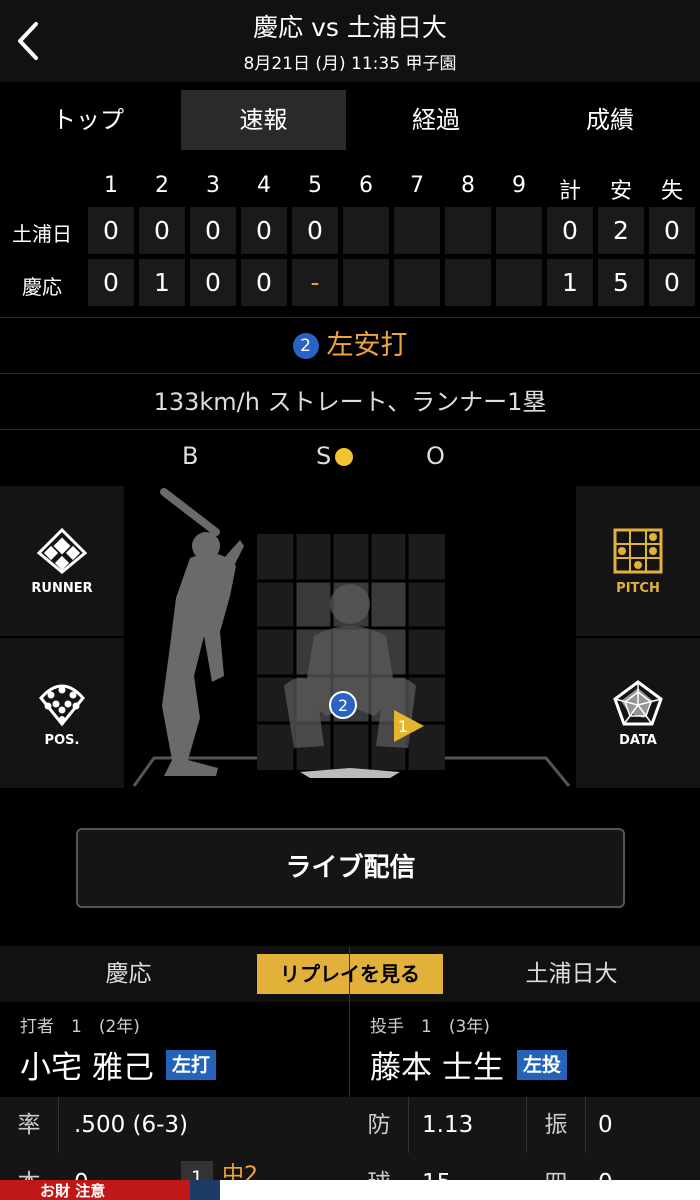  I want to click on pitch-marker-2: 2, so click(343, 705).